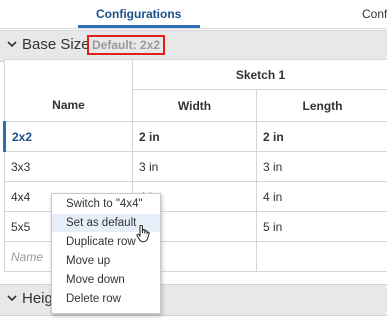 The image size is (387, 320). What do you see at coordinates (68, 166) in the screenshot?
I see `row-name-cell: 3x3` at bounding box center [68, 166].